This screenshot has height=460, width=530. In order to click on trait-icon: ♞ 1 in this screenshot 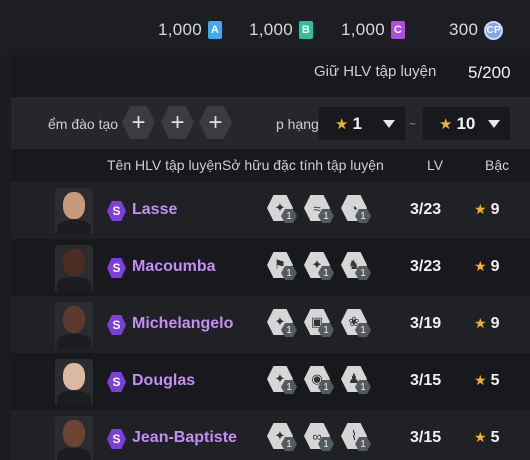, I will do `click(356, 266)`.